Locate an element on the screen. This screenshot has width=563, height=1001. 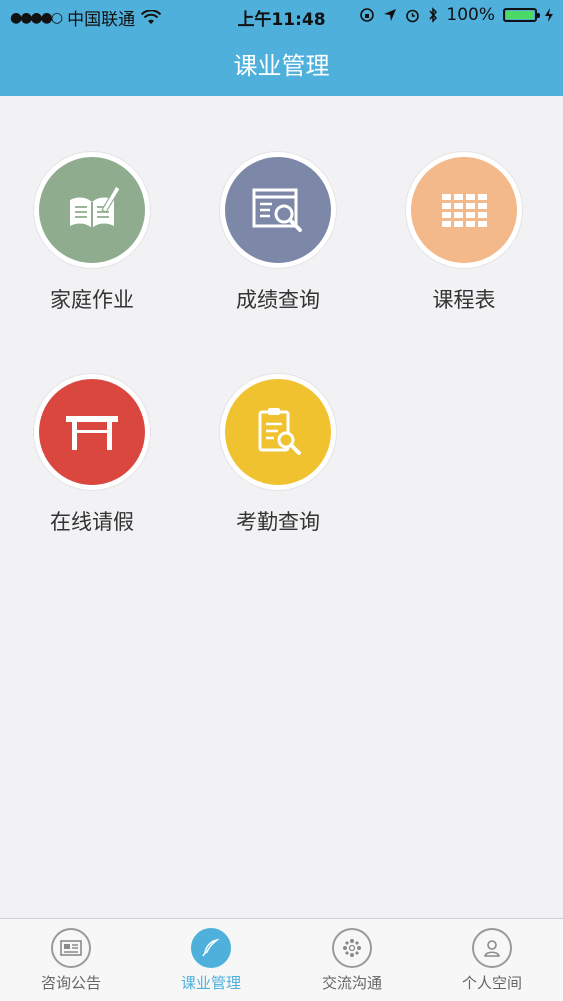
tab-bar: 咨询公告 课业管理 交流沟通 个人空间 is located at coordinates (281, 959).